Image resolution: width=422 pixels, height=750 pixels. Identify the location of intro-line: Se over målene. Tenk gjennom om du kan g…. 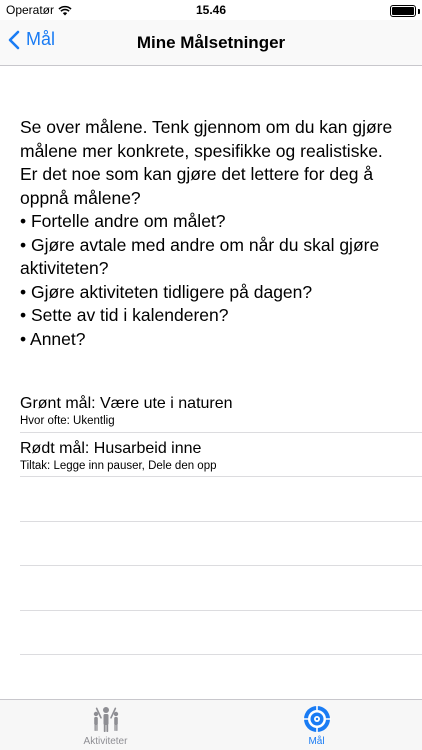
(206, 139).